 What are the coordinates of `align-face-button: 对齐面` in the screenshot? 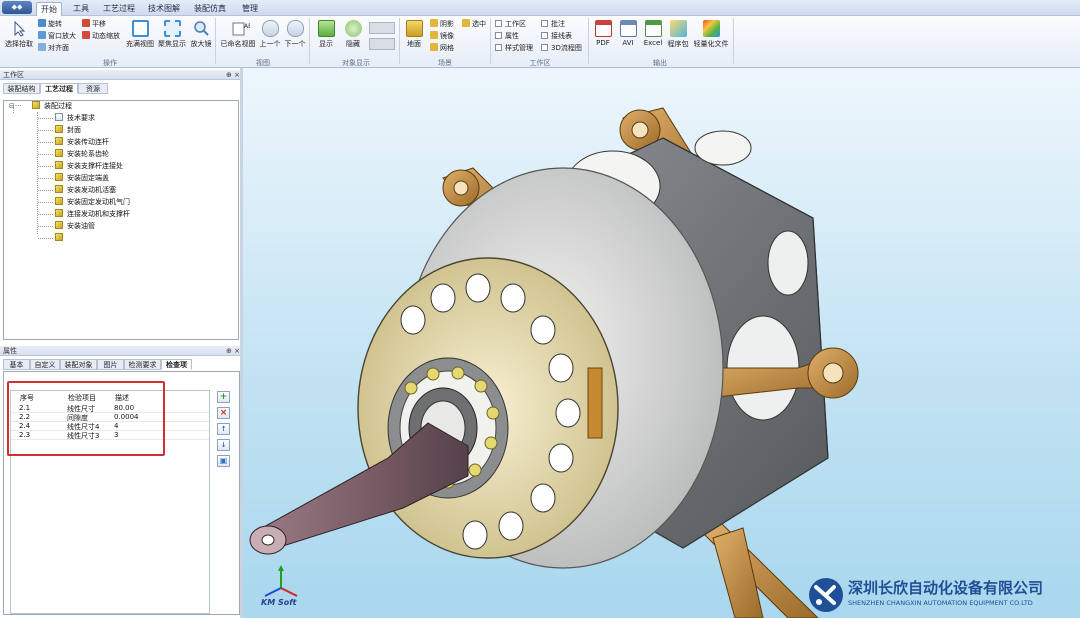 It's located at (53, 48).